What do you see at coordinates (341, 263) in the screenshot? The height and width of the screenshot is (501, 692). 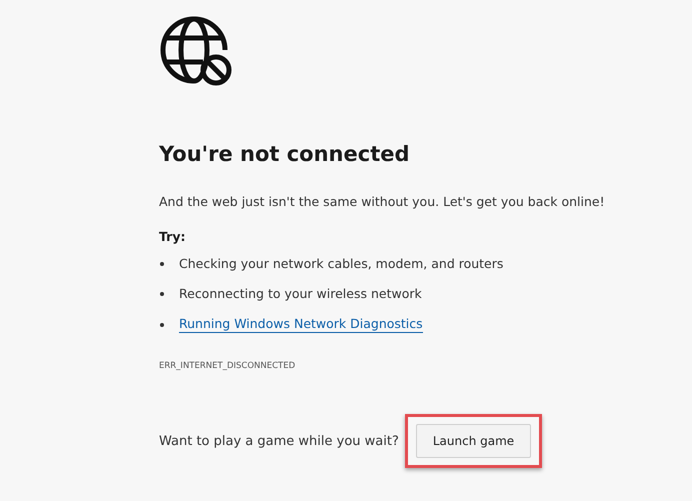 I see `suggestion-text: Checking your network cables, modem, and routers` at bounding box center [341, 263].